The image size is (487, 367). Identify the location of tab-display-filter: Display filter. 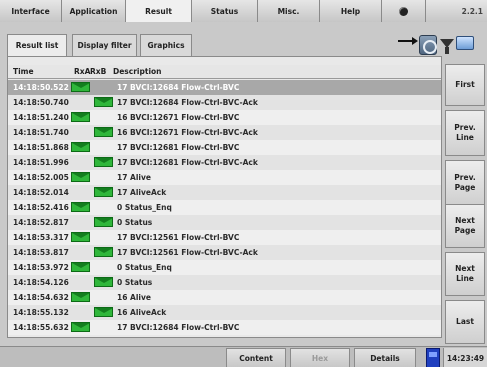
(104, 45).